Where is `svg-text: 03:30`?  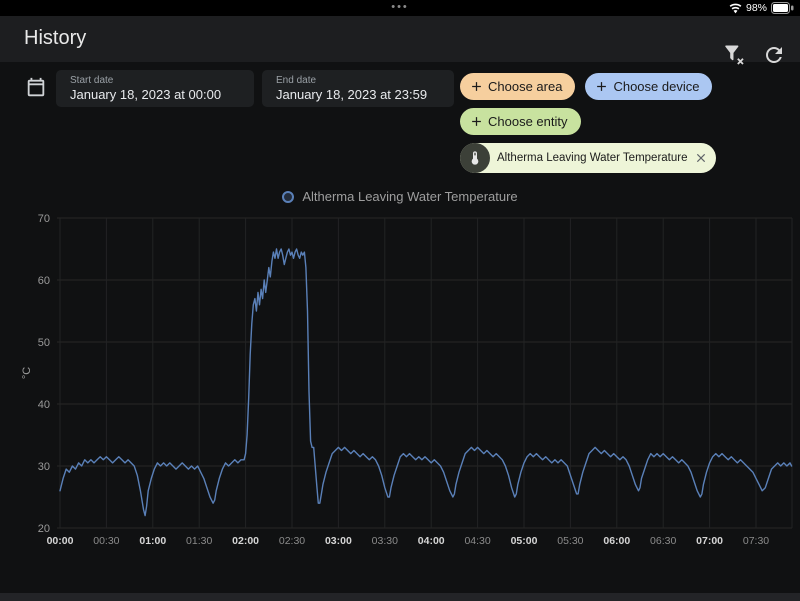
svg-text: 03:30 is located at coordinates (385, 541).